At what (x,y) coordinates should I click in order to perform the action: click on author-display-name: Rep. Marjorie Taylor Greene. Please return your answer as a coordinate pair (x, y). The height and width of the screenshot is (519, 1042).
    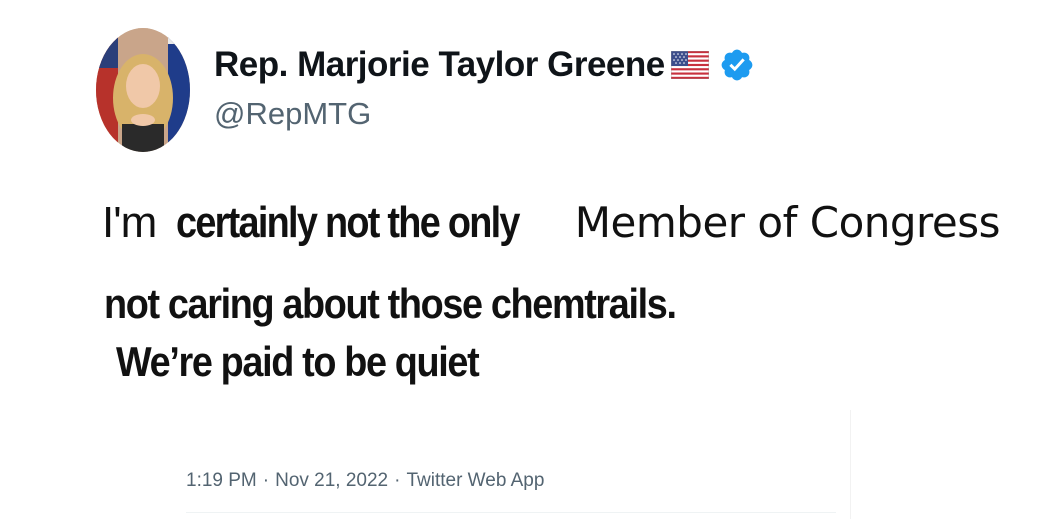
    Looking at the image, I should click on (439, 65).